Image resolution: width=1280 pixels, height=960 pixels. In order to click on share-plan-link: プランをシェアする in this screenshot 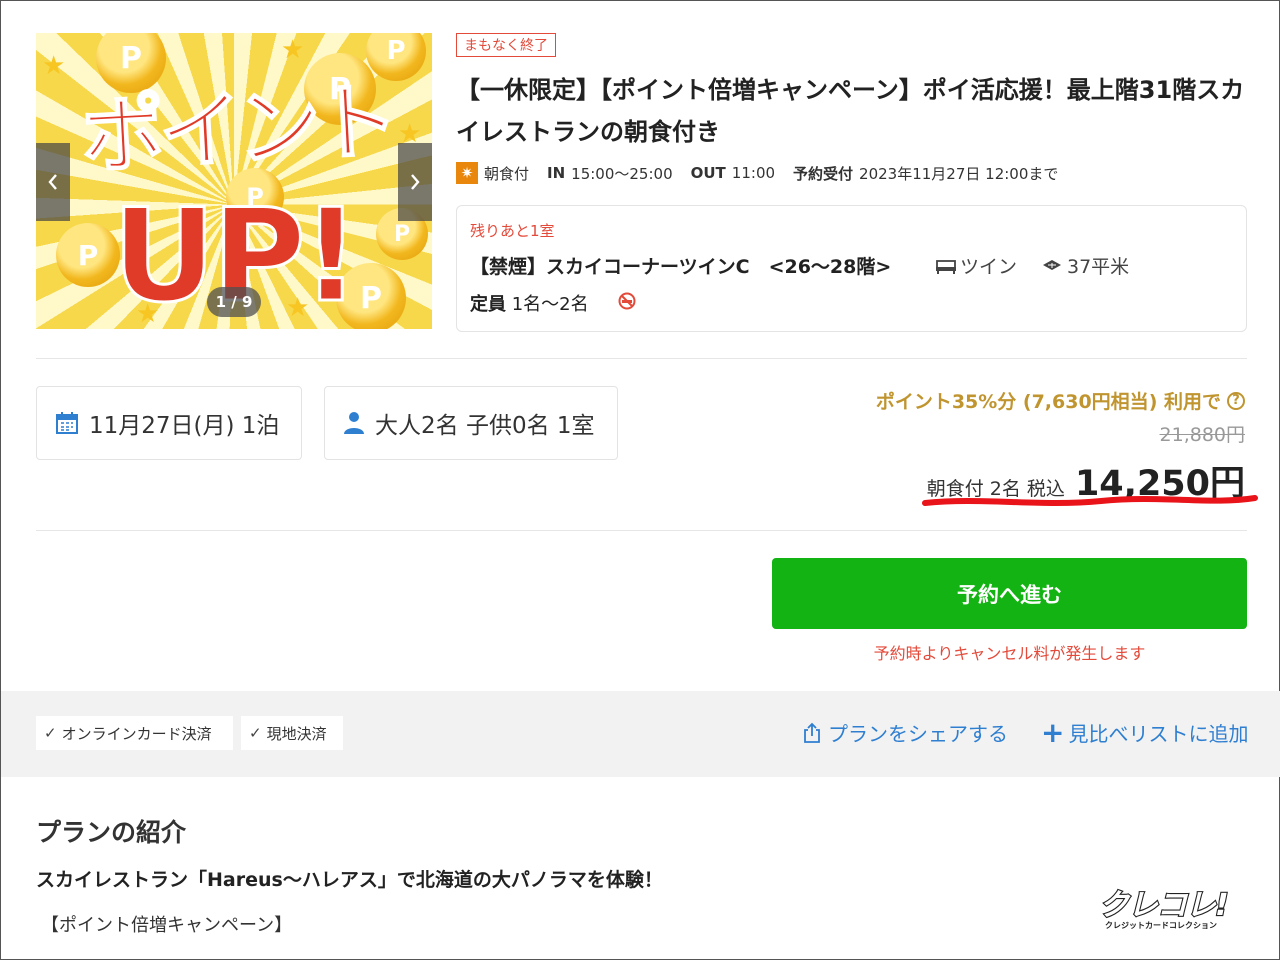, I will do `click(905, 732)`.